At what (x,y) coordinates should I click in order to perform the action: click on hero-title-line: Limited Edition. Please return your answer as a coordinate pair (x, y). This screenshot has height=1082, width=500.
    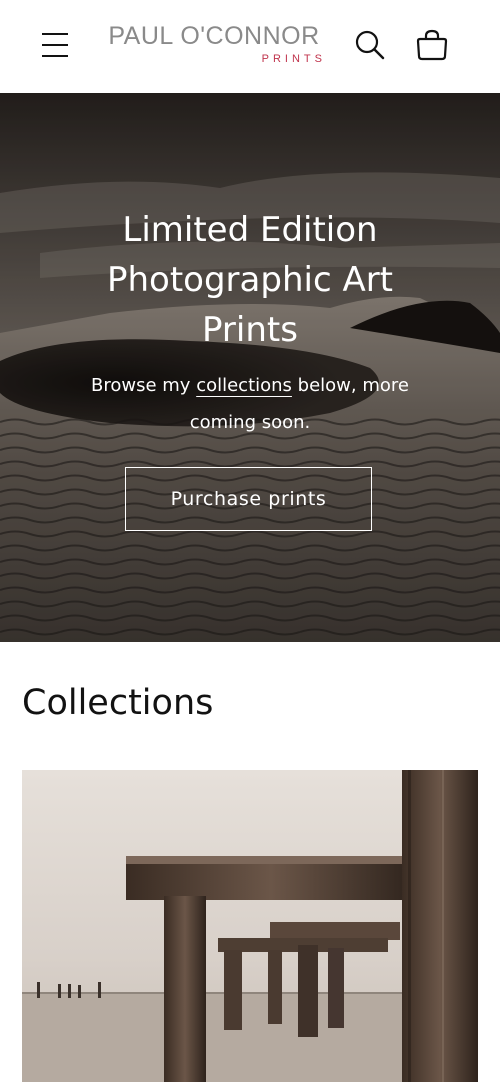
    Looking at the image, I should click on (250, 230).